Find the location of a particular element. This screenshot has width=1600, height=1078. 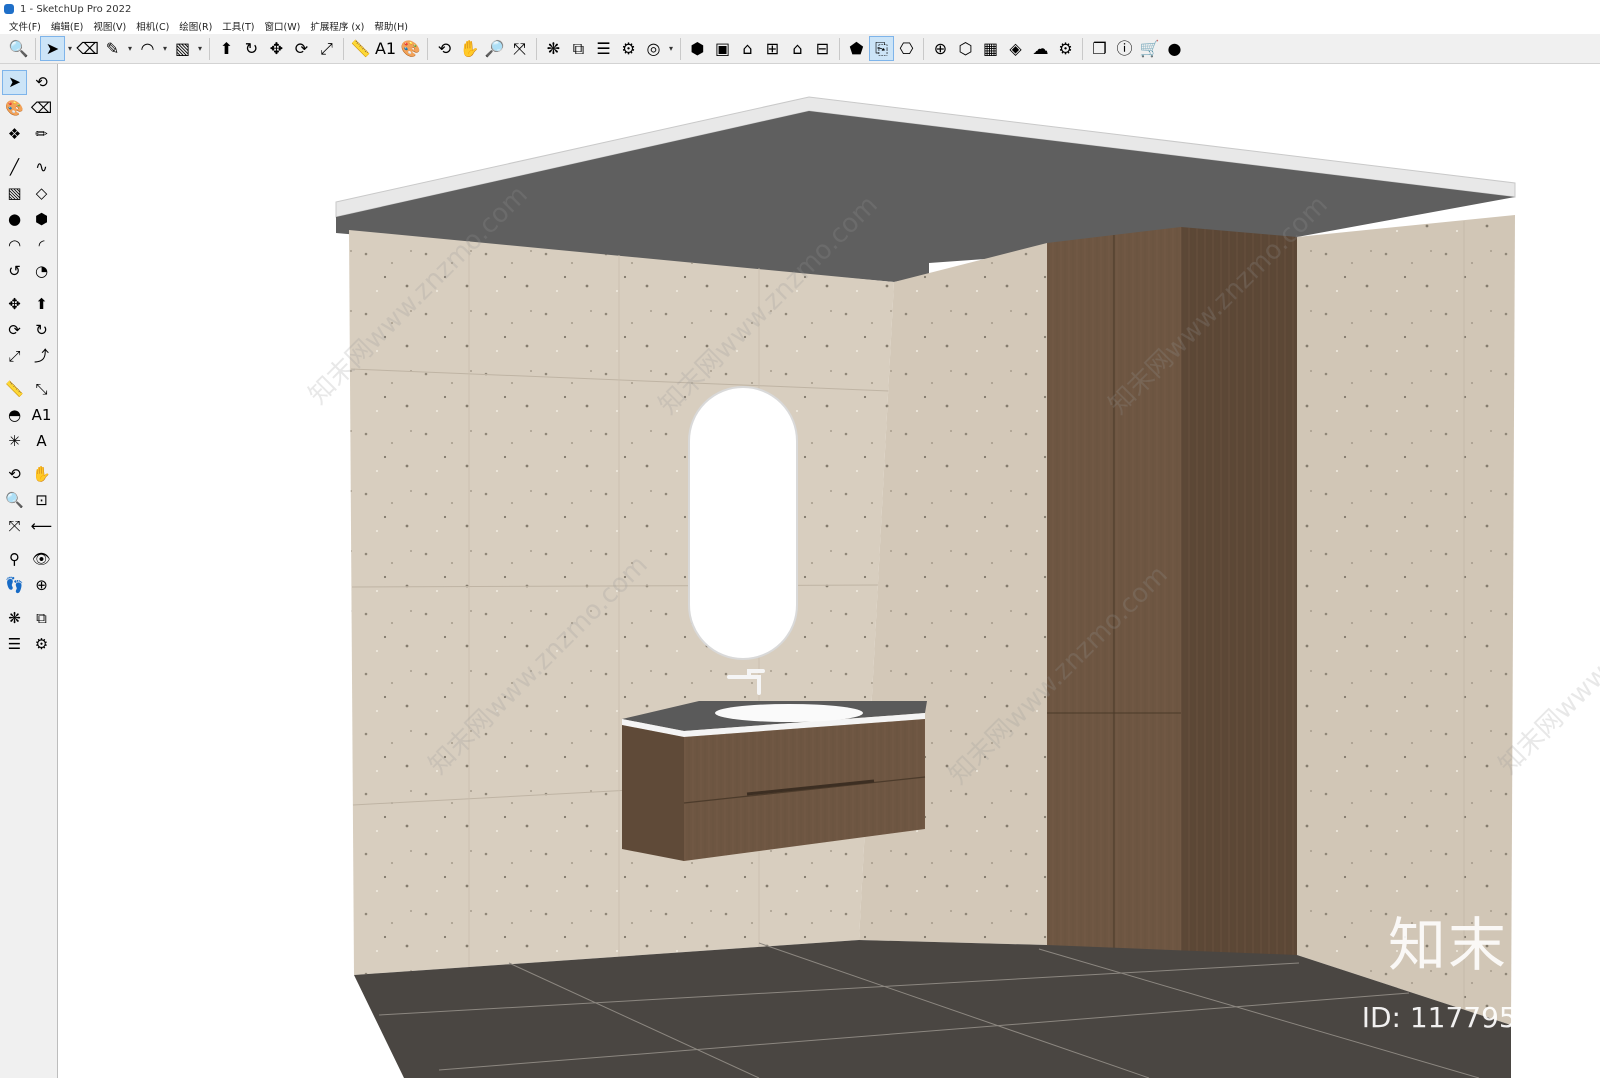

follow-me-tool-icon: ↻ is located at coordinates (41, 330).